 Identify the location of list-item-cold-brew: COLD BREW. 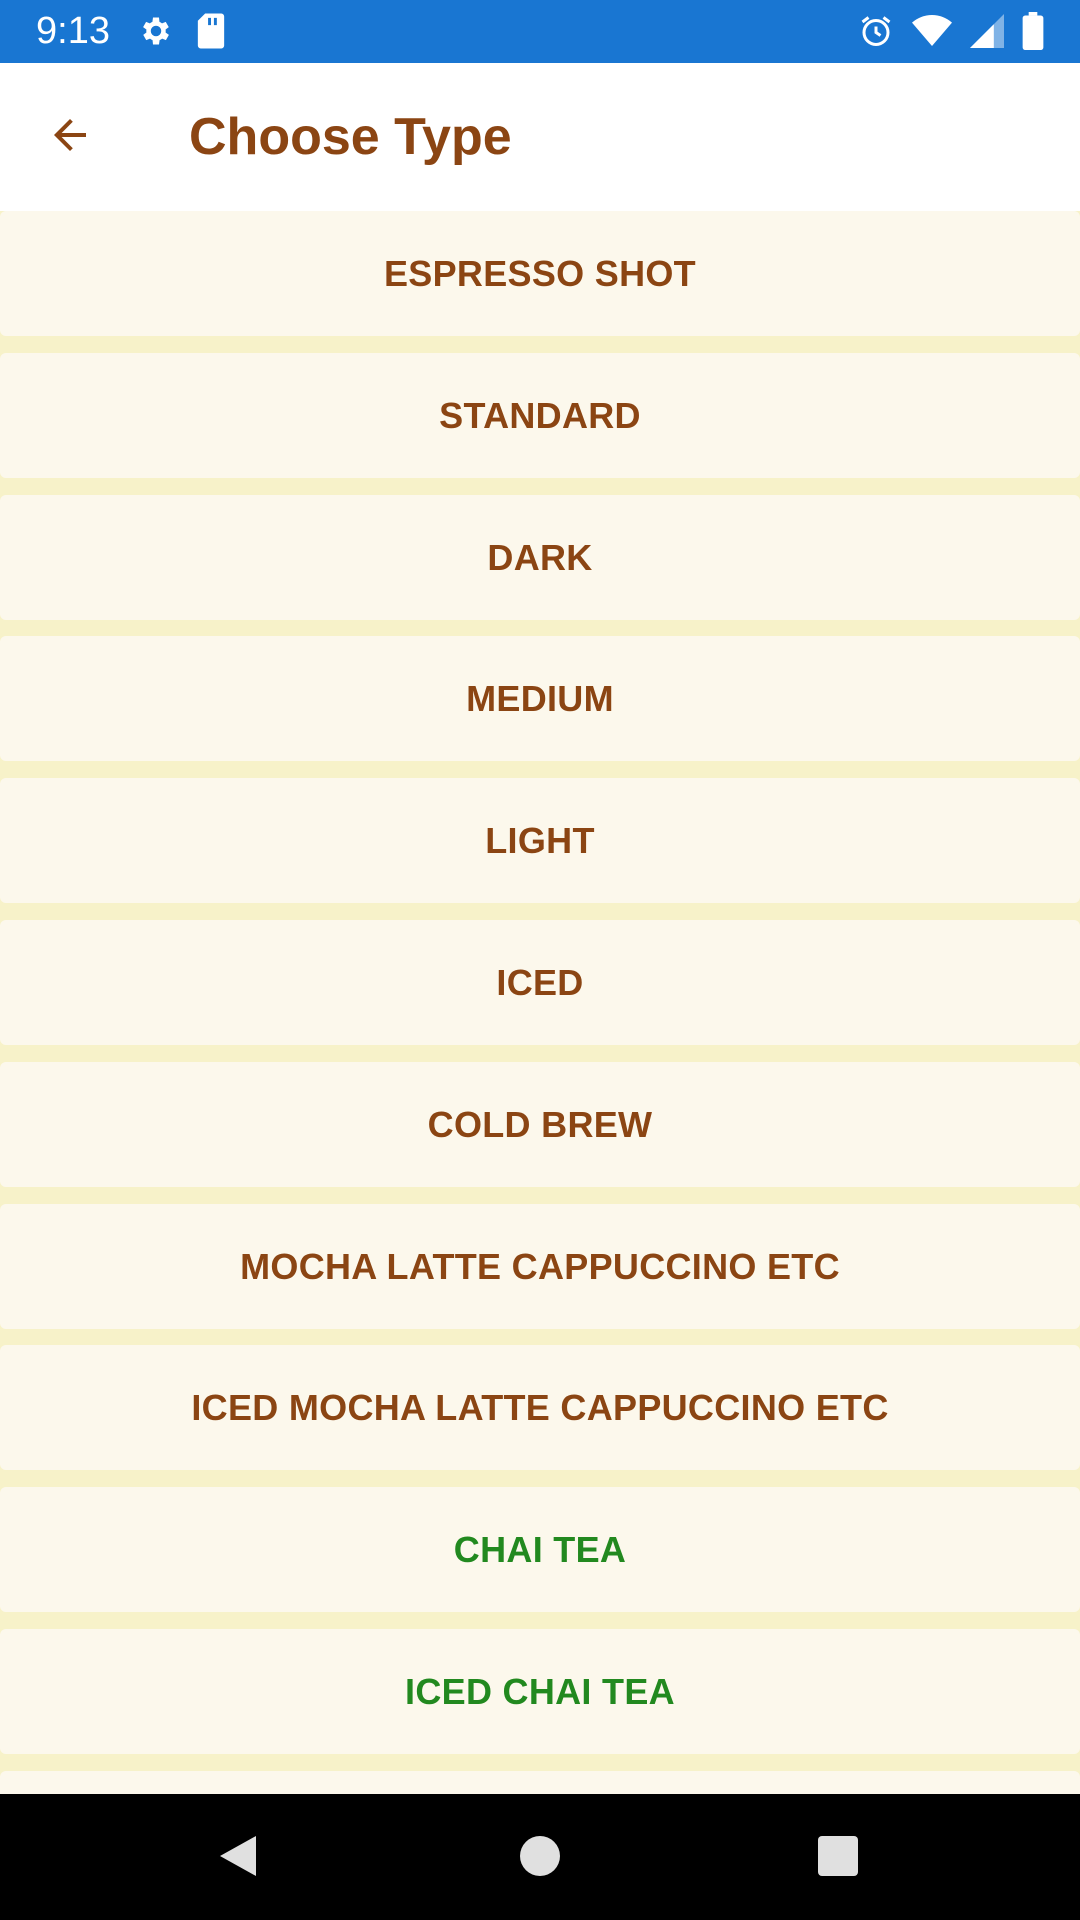
(540, 1124).